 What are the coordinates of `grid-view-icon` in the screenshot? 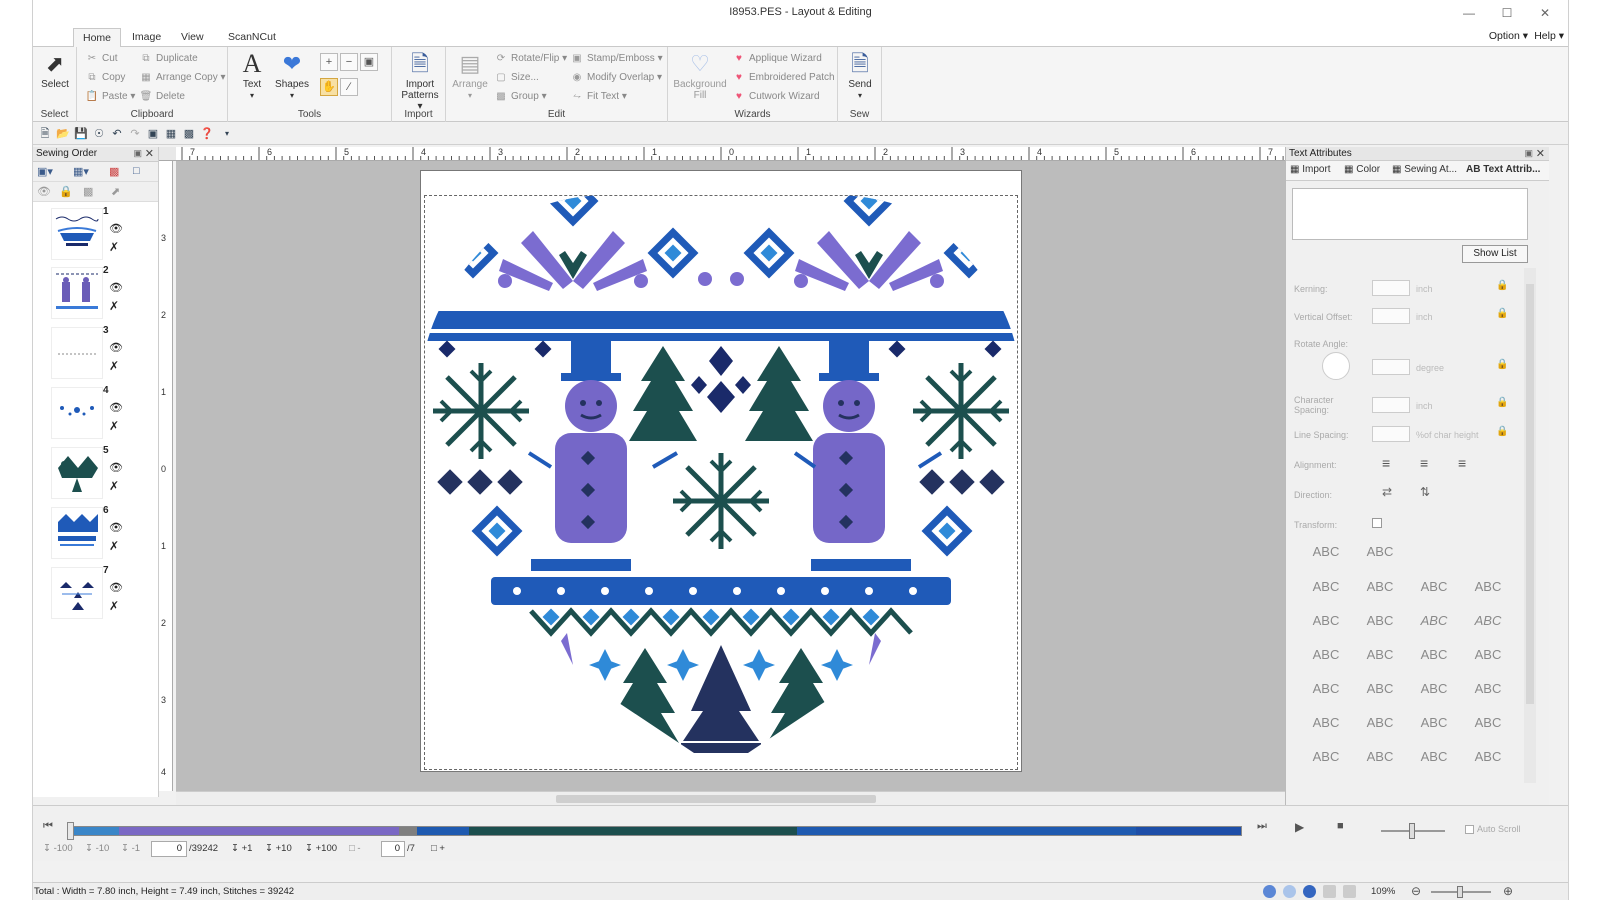 It's located at (1329, 891).